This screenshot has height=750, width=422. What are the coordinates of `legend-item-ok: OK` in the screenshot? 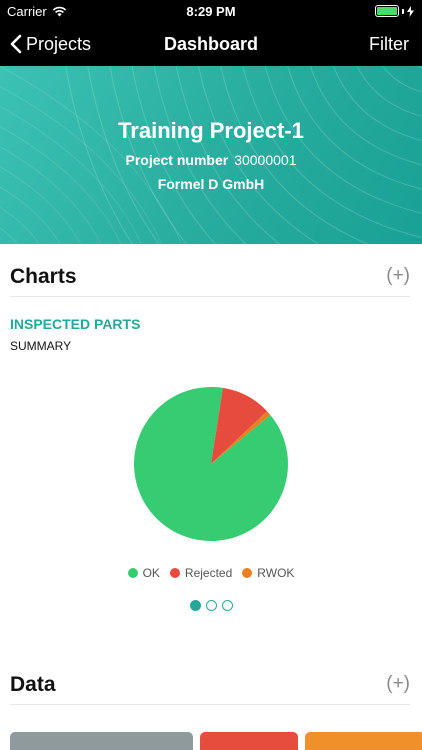 It's located at (143, 573).